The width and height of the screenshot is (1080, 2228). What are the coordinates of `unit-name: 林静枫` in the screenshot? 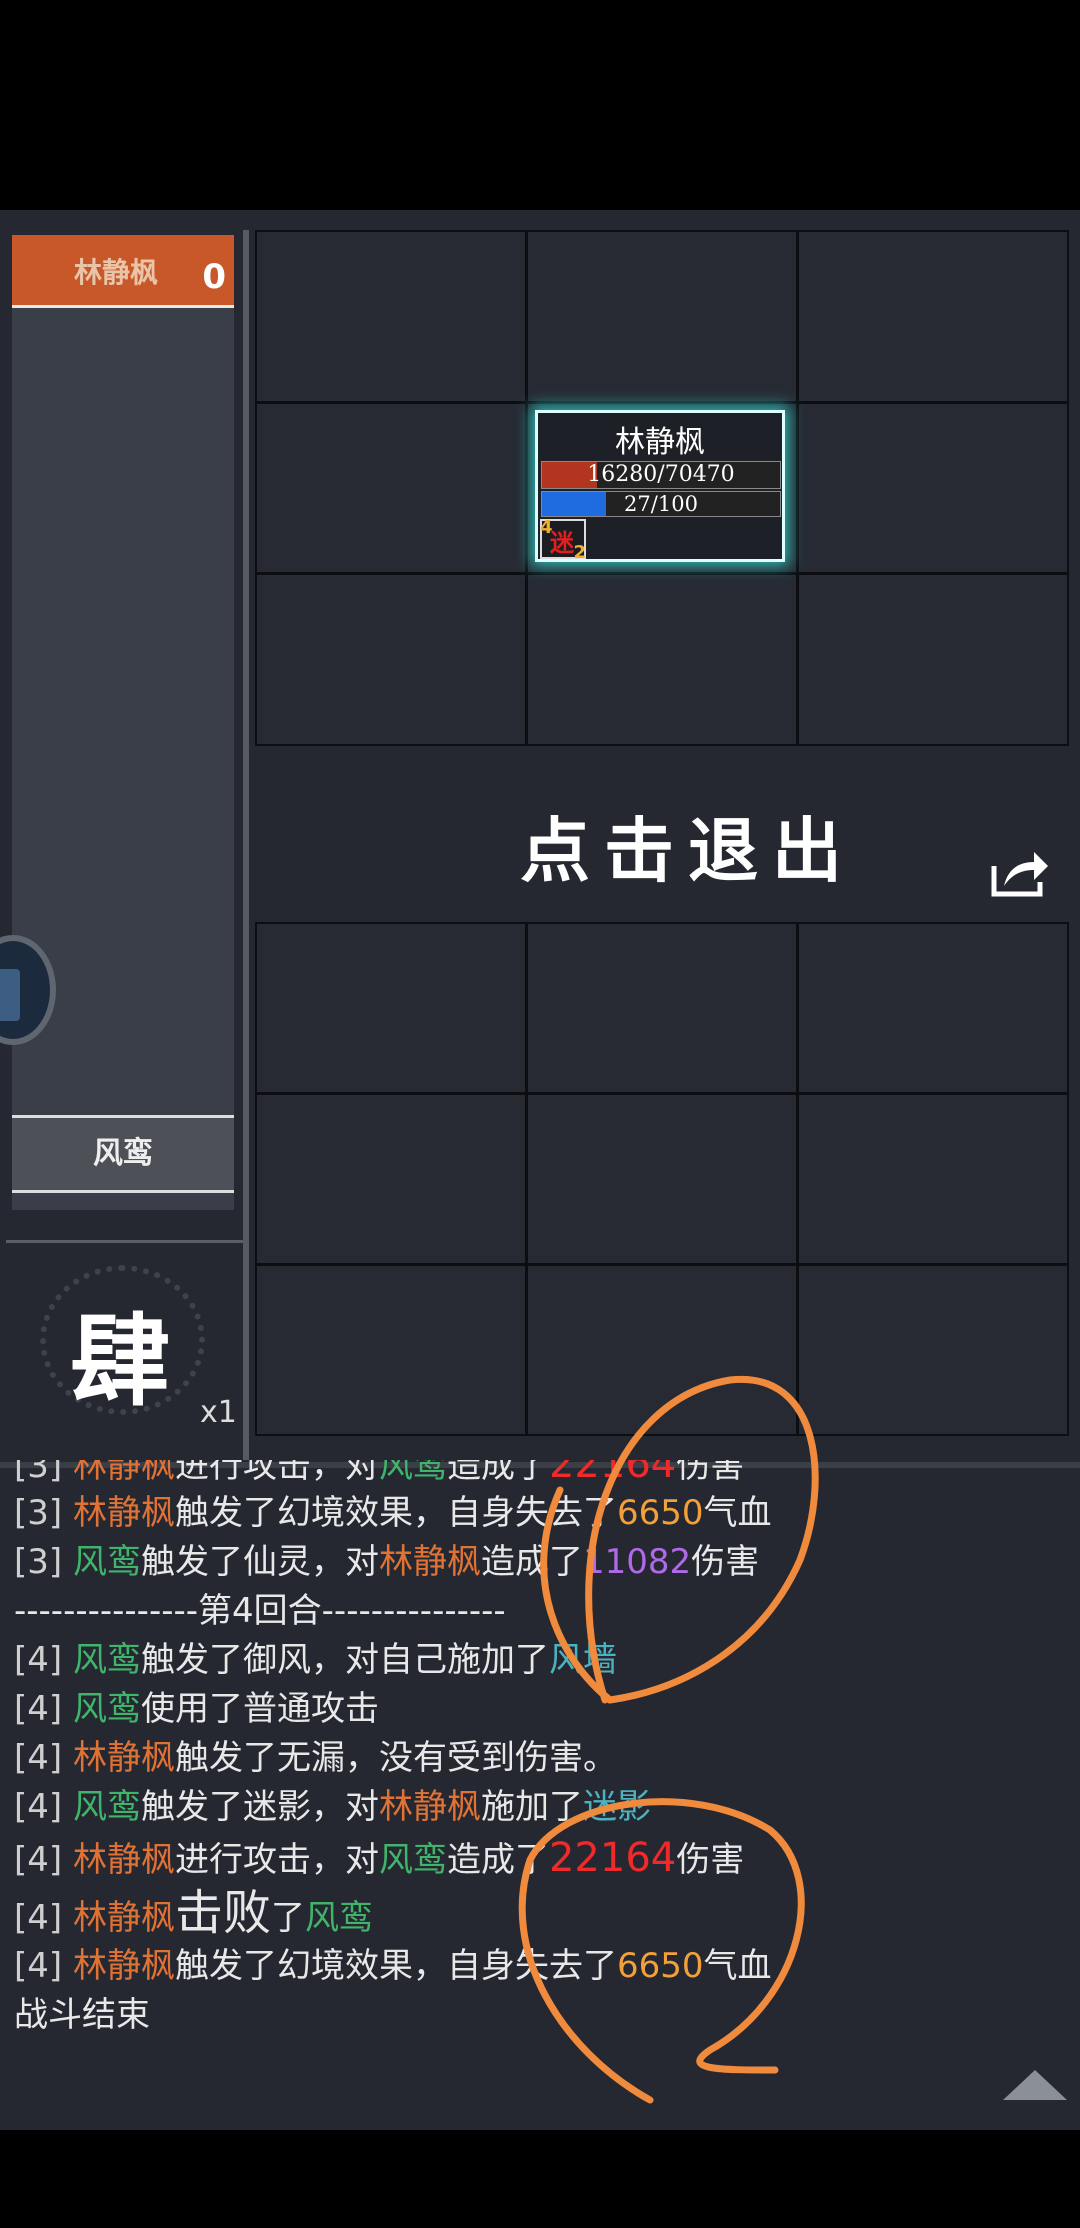 It's located at (660, 442).